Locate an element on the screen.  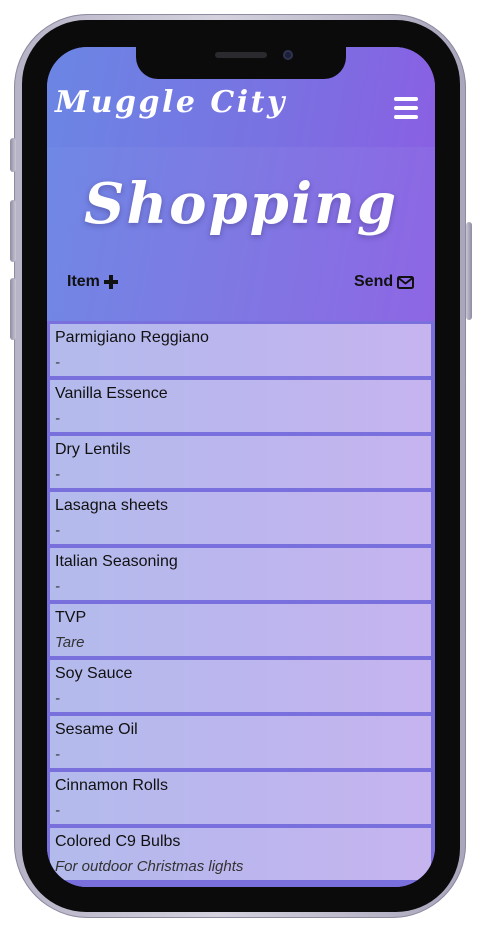
list-item: Lasagna sheets - is located at coordinates (240, 518).